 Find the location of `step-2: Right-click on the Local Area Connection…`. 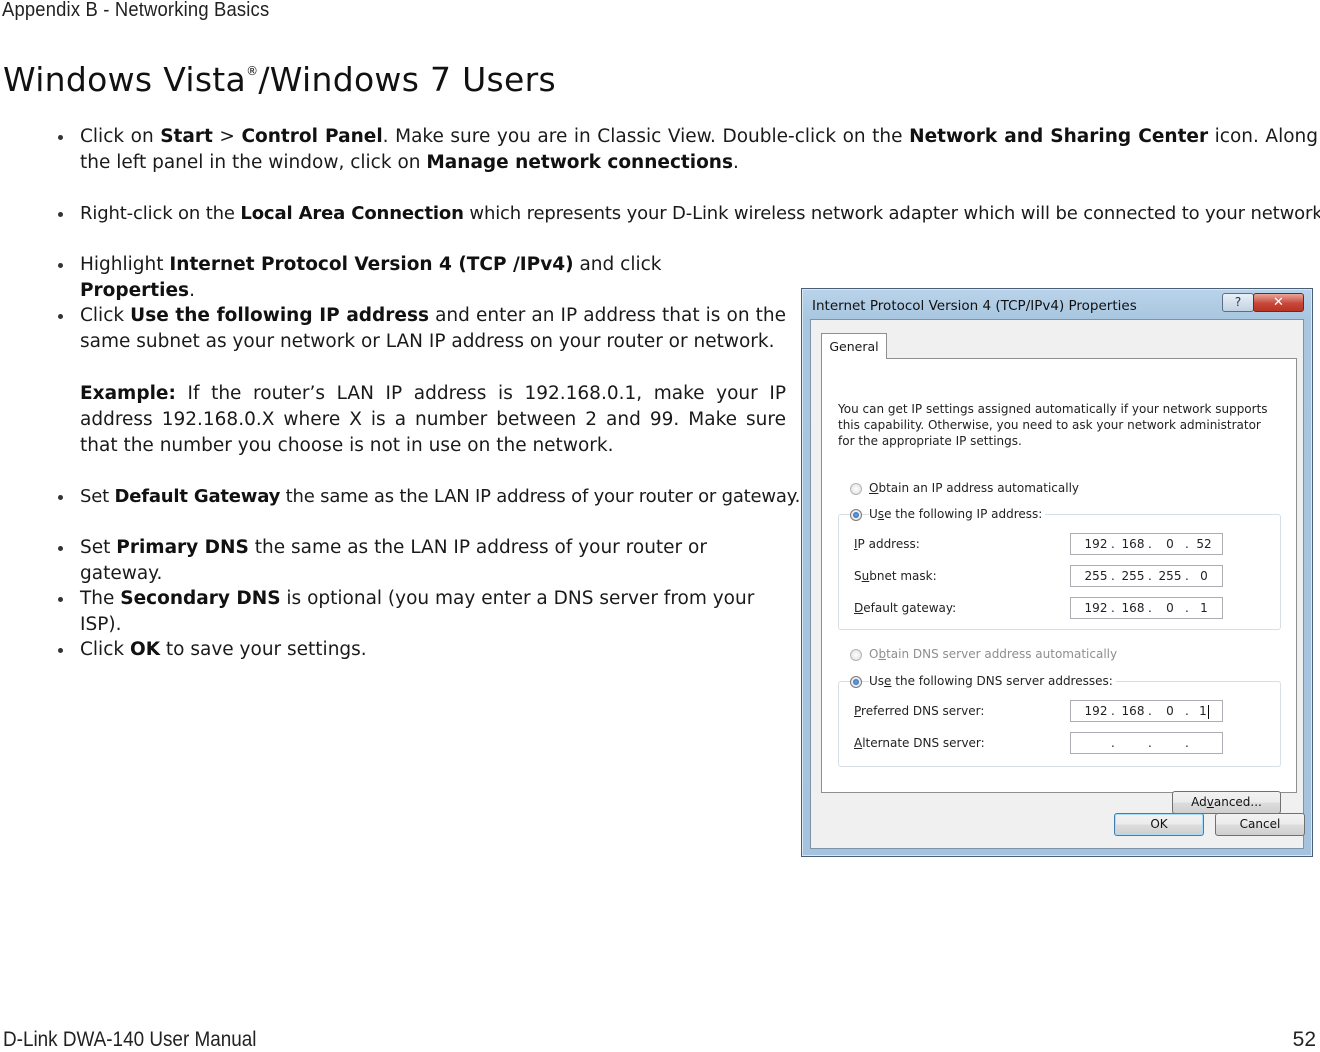

step-2: Right-click on the Local Area Connection… is located at coordinates (700, 214).